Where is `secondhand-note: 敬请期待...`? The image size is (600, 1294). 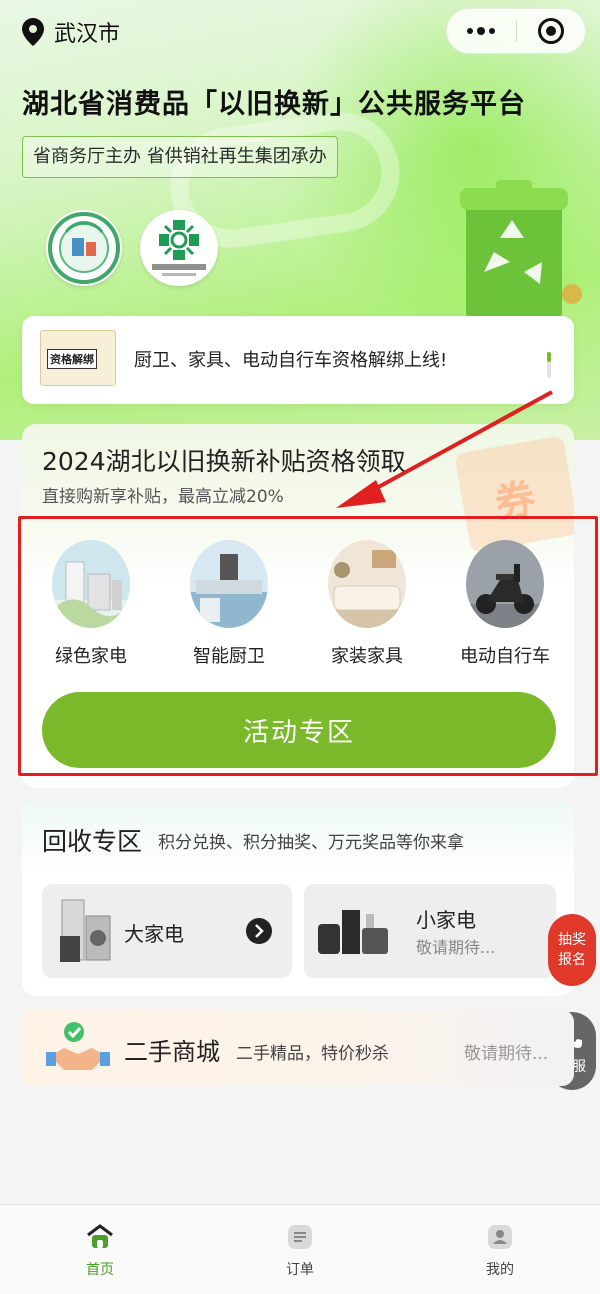 secondhand-note: 敬请期待... is located at coordinates (506, 1054).